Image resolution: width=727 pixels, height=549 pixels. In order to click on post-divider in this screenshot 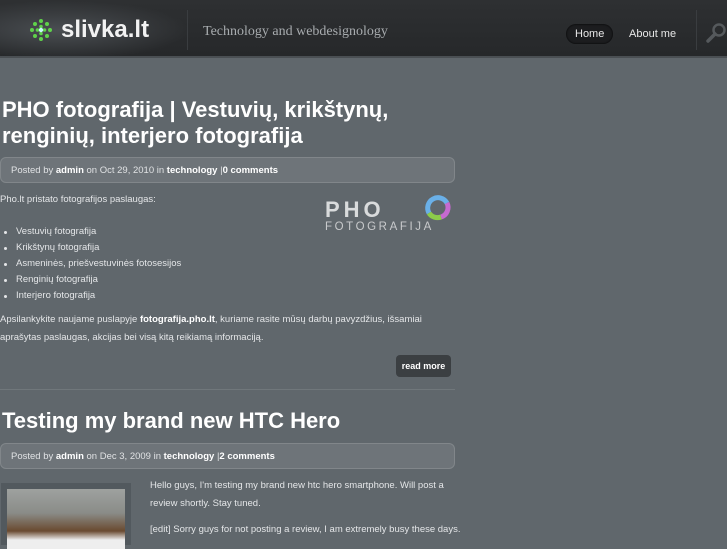, I will do `click(227, 389)`.